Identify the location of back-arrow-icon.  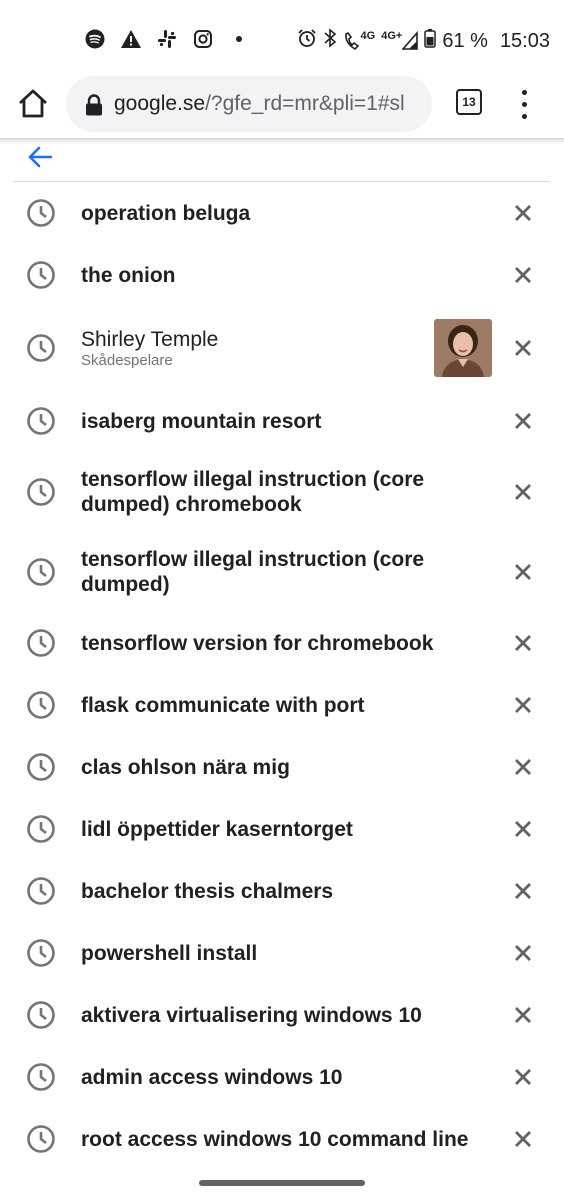
(40, 157).